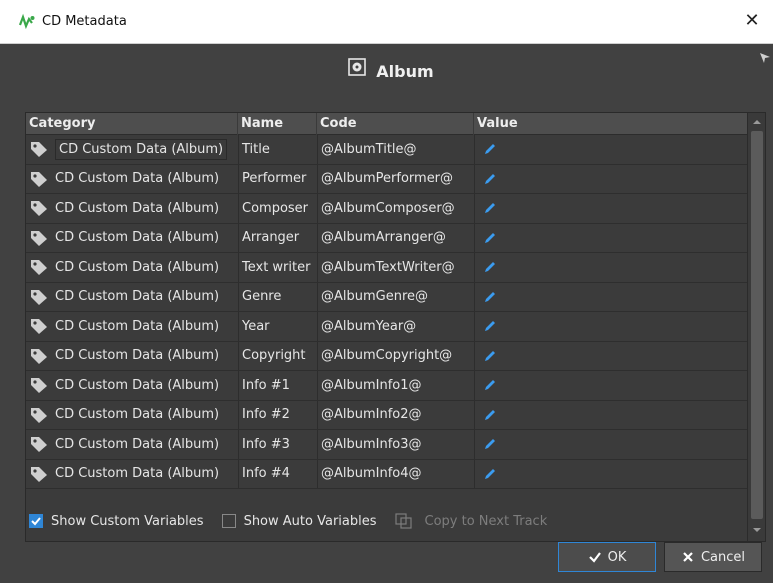 Image resolution: width=773 pixels, height=583 pixels. I want to click on vertical-scrollbar, so click(756, 327).